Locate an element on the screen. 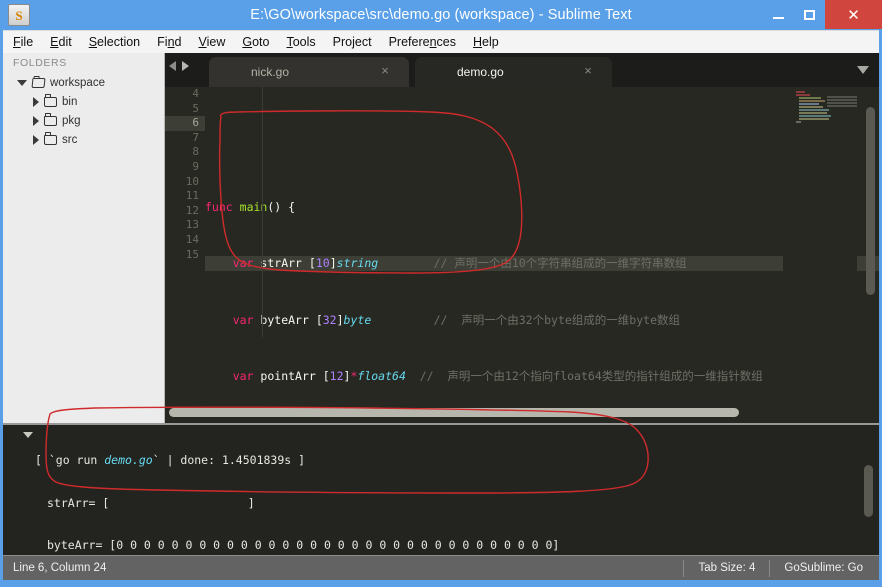 The height and width of the screenshot is (587, 882). menu-tools: Tools is located at coordinates (300, 42).